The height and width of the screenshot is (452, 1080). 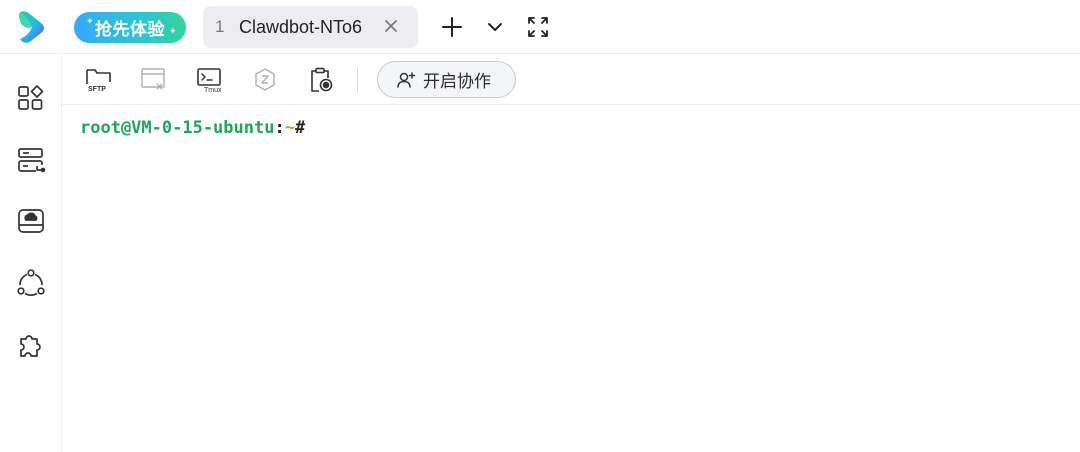 I want to click on network-nodes-icon, so click(x=31, y=283).